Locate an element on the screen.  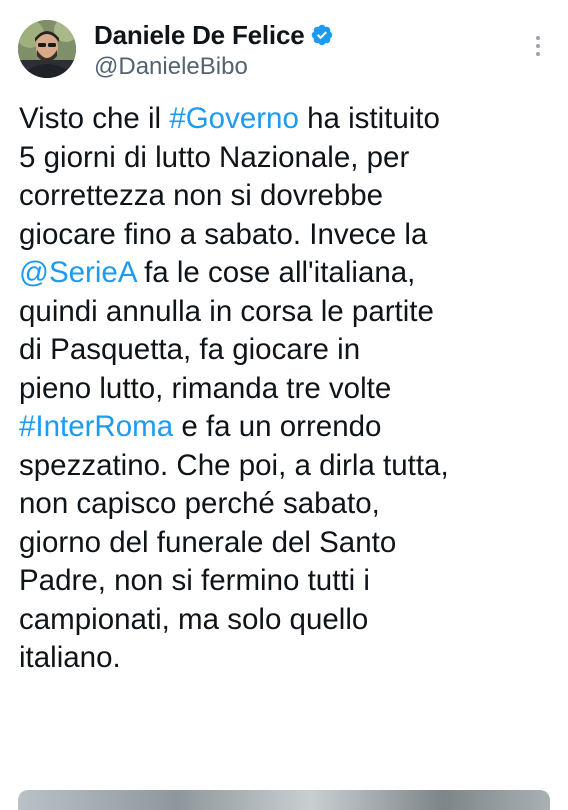
name-row: Daniele De Felice is located at coordinates (214, 35).